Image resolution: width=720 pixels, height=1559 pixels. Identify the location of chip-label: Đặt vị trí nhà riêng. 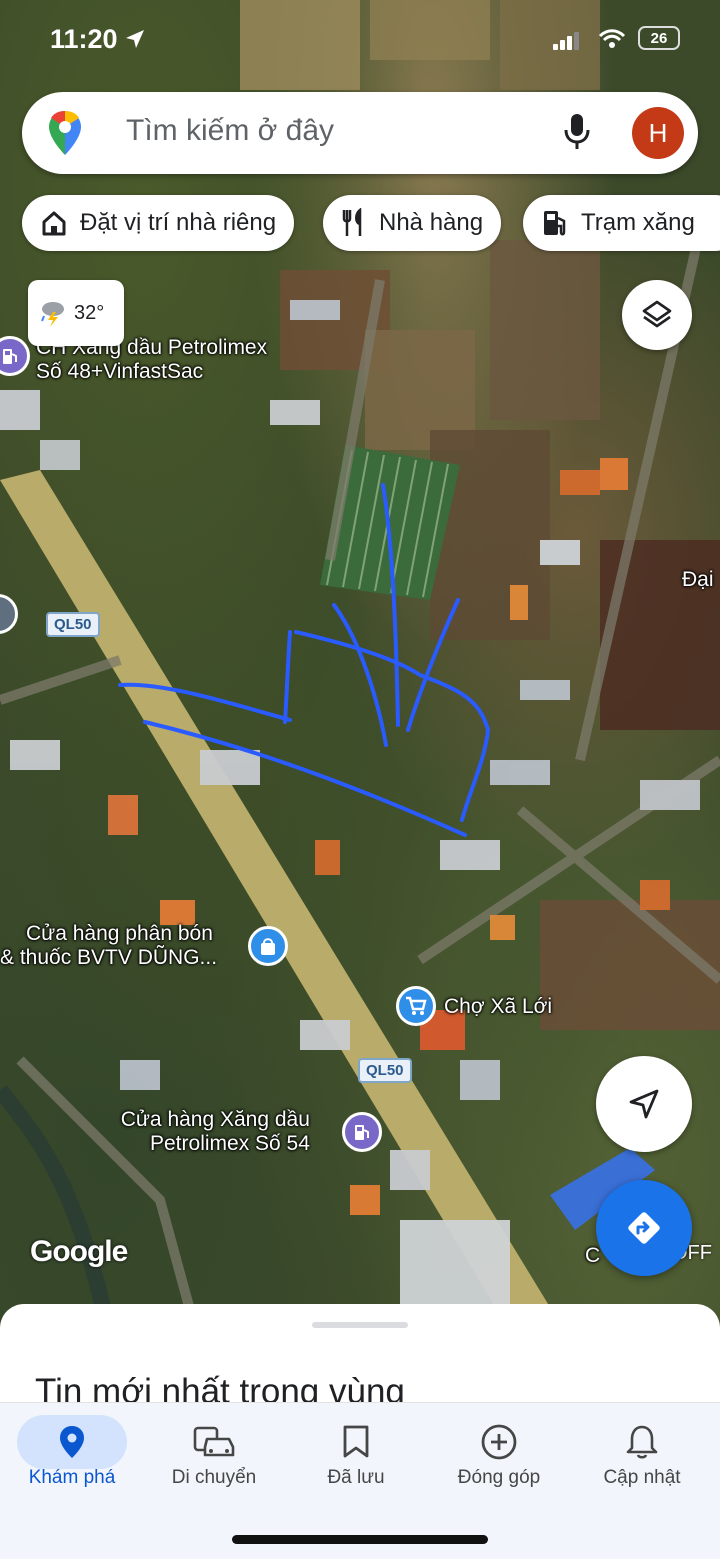
(178, 222).